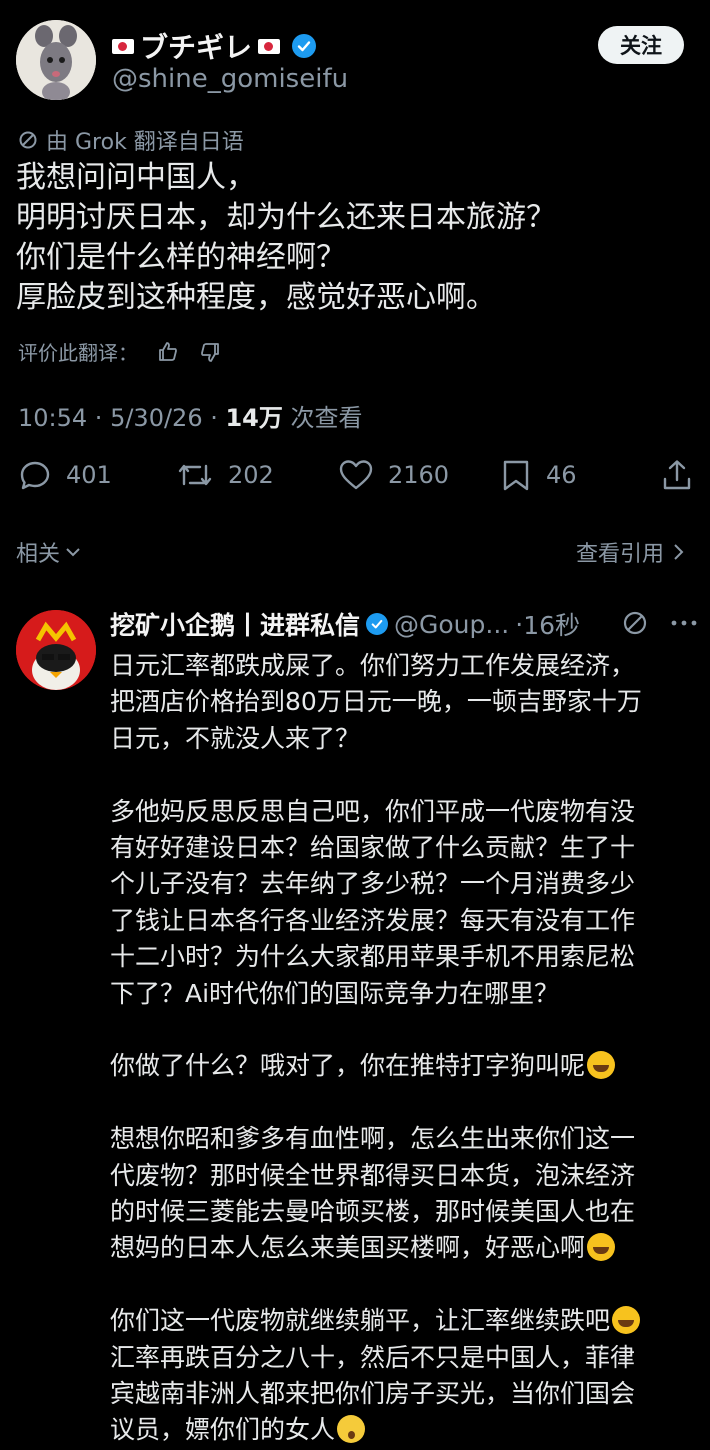 The height and width of the screenshot is (1450, 710). Describe the element at coordinates (660, 623) in the screenshot. I see `reply-actions` at that location.